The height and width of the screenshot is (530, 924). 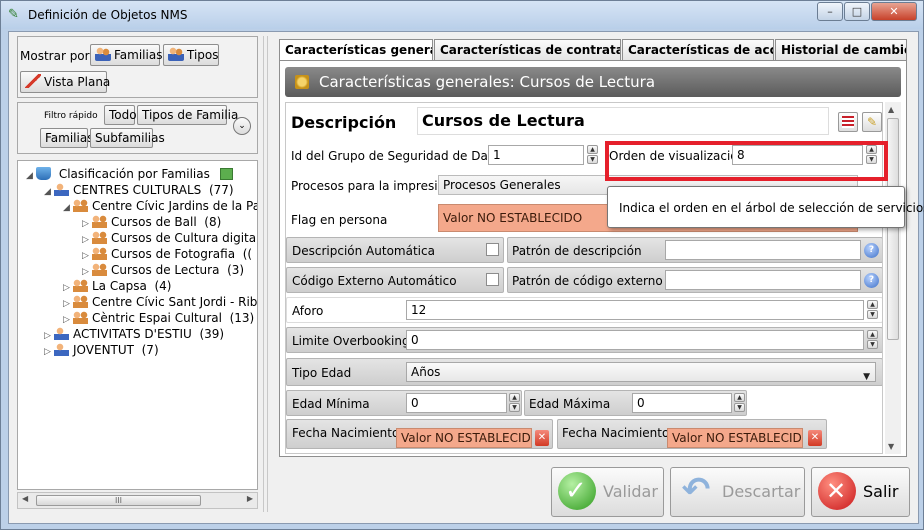 I want to click on limite-stepper: ▲ ▼, so click(x=872, y=340).